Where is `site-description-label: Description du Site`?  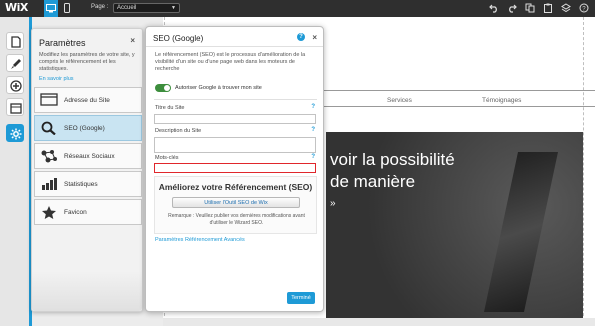
site-description-label: Description du Site is located at coordinates (178, 131).